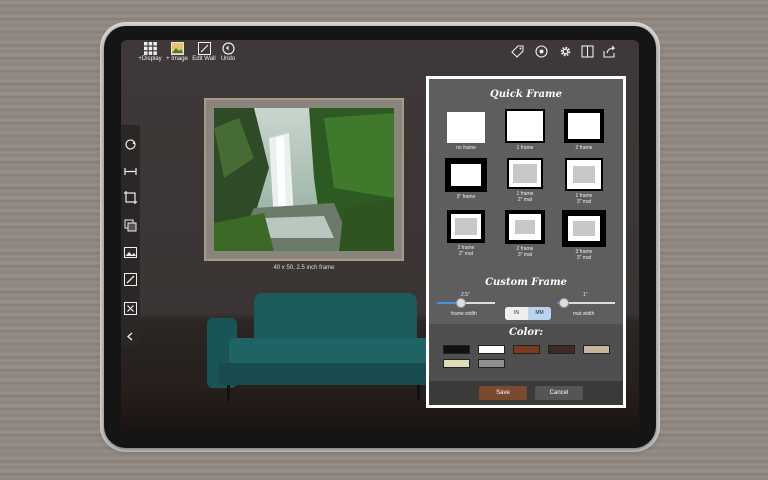  What do you see at coordinates (526, 282) in the screenshot?
I see `custom-frame-title: Custom Frame` at bounding box center [526, 282].